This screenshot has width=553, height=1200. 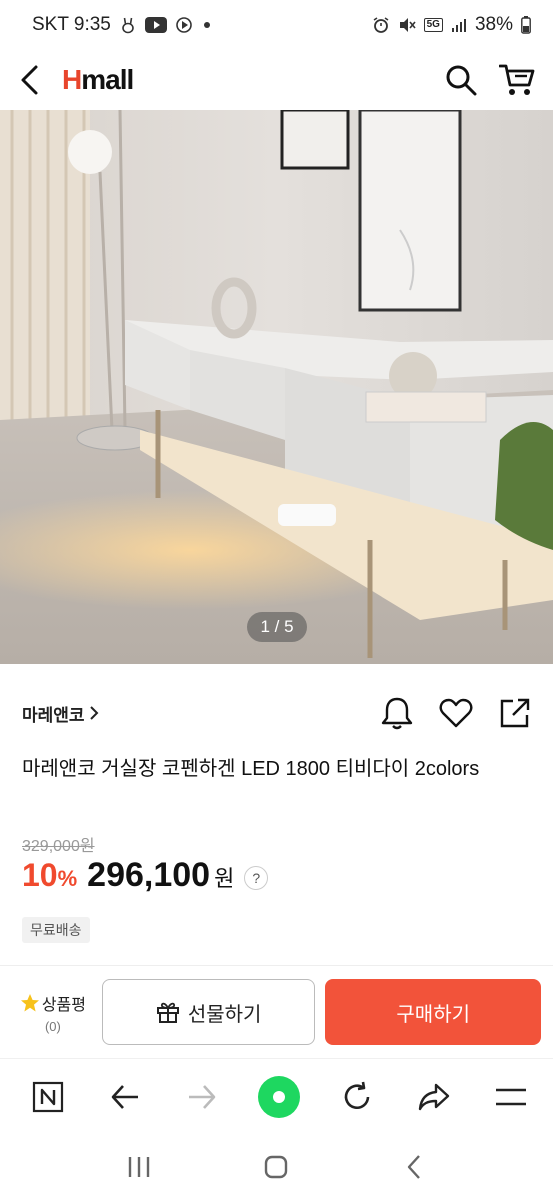 I want to click on status-bar: SKT 9:35 5G 38%, so click(x=276, y=25).